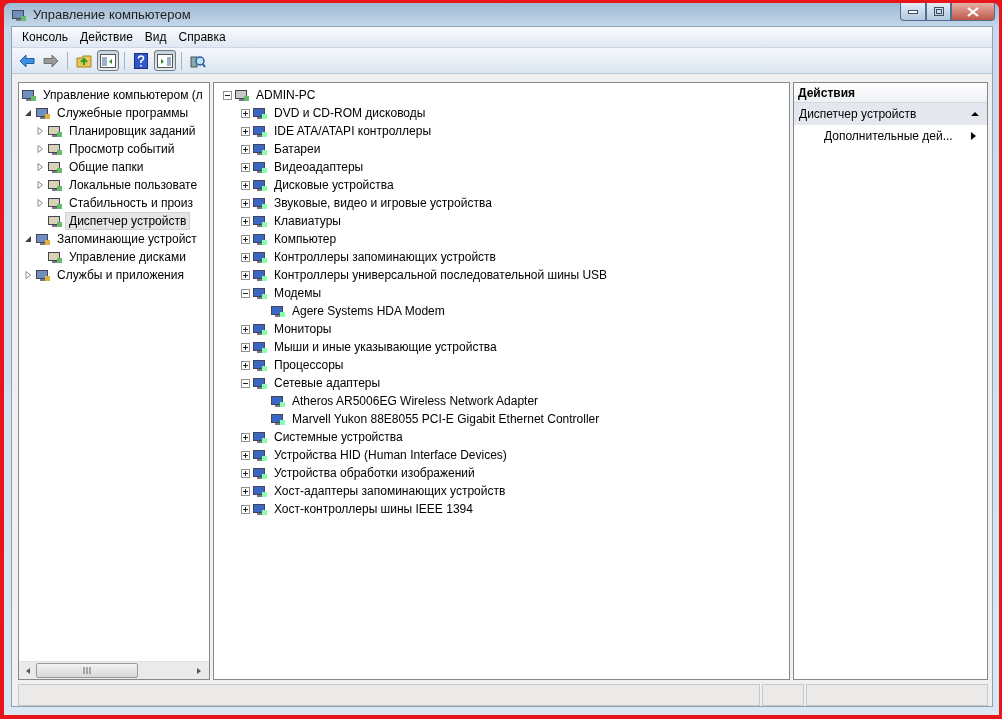 The height and width of the screenshot is (719, 1002). Describe the element at coordinates (383, 203) in the screenshot. I see `device-tree-item: Звуковые, видео и игровые устройства` at that location.